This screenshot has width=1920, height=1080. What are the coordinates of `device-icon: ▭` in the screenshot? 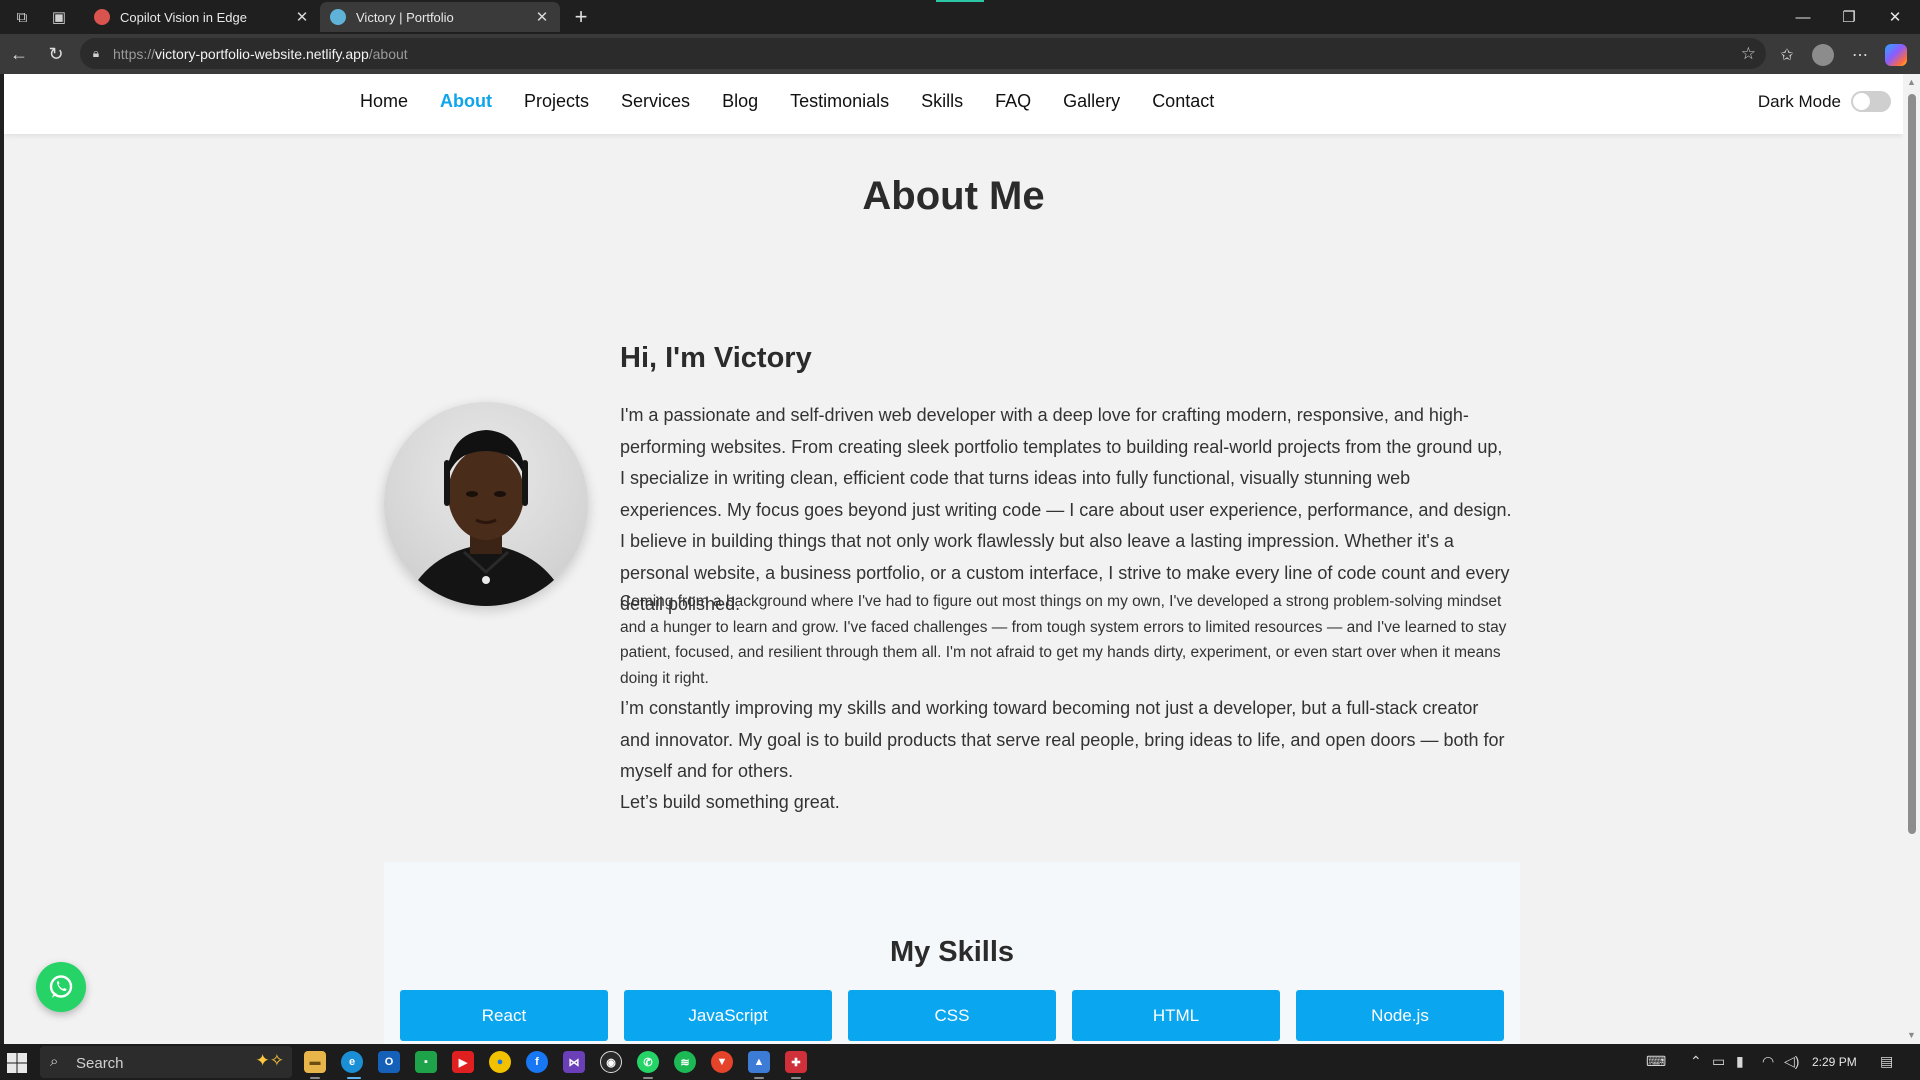 It's located at (1718, 1061).